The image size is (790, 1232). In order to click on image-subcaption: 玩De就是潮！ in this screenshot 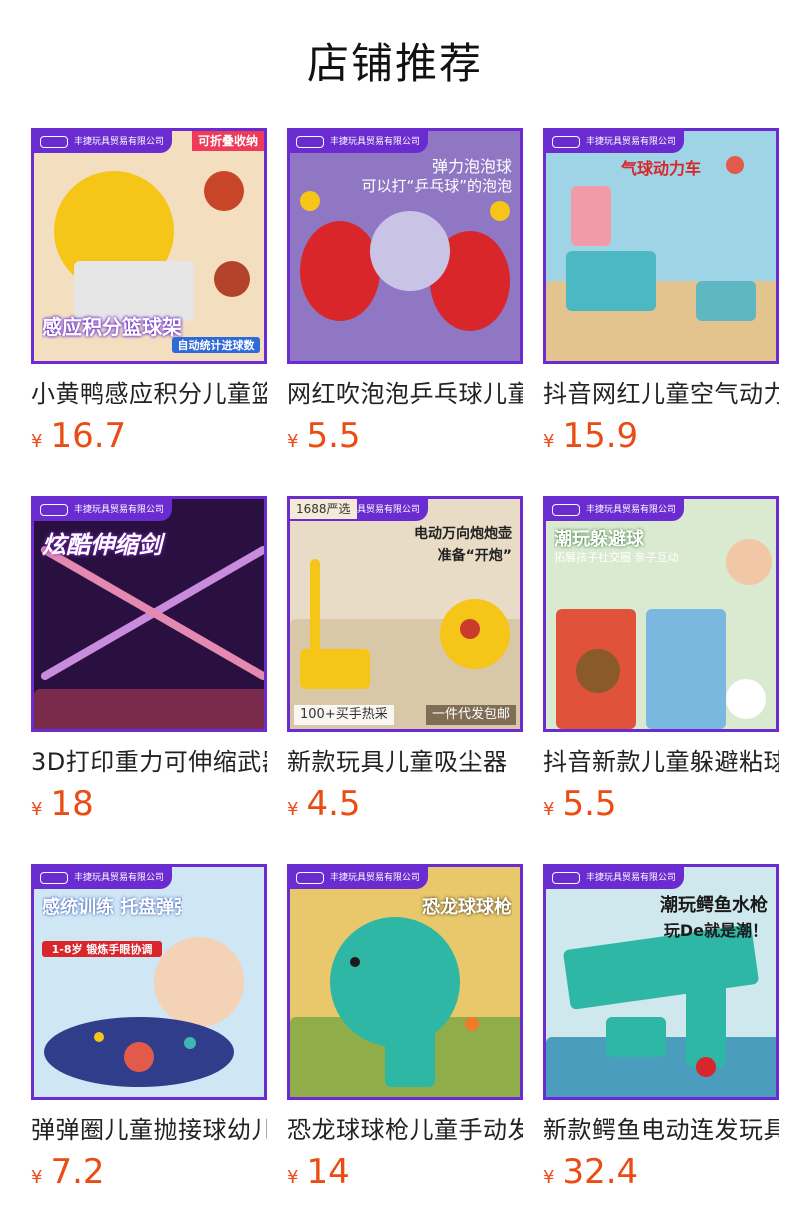, I will do `click(715, 930)`.